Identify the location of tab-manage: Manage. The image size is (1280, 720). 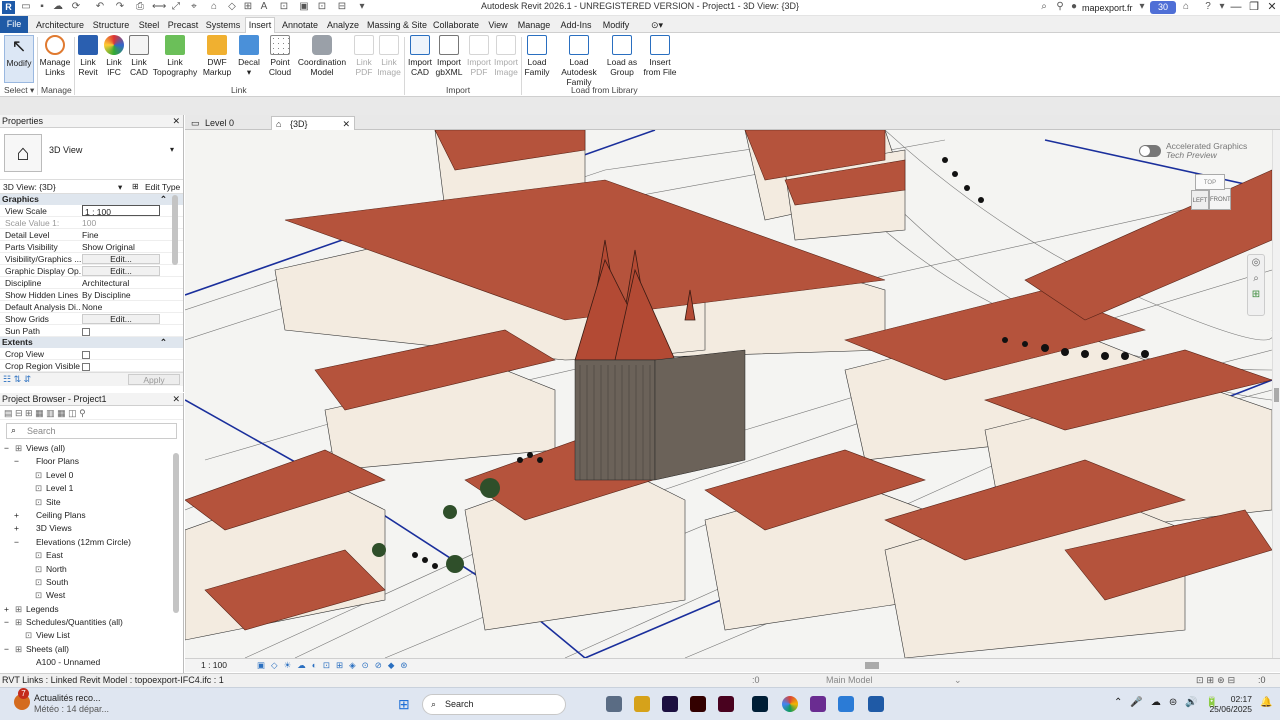
(534, 25).